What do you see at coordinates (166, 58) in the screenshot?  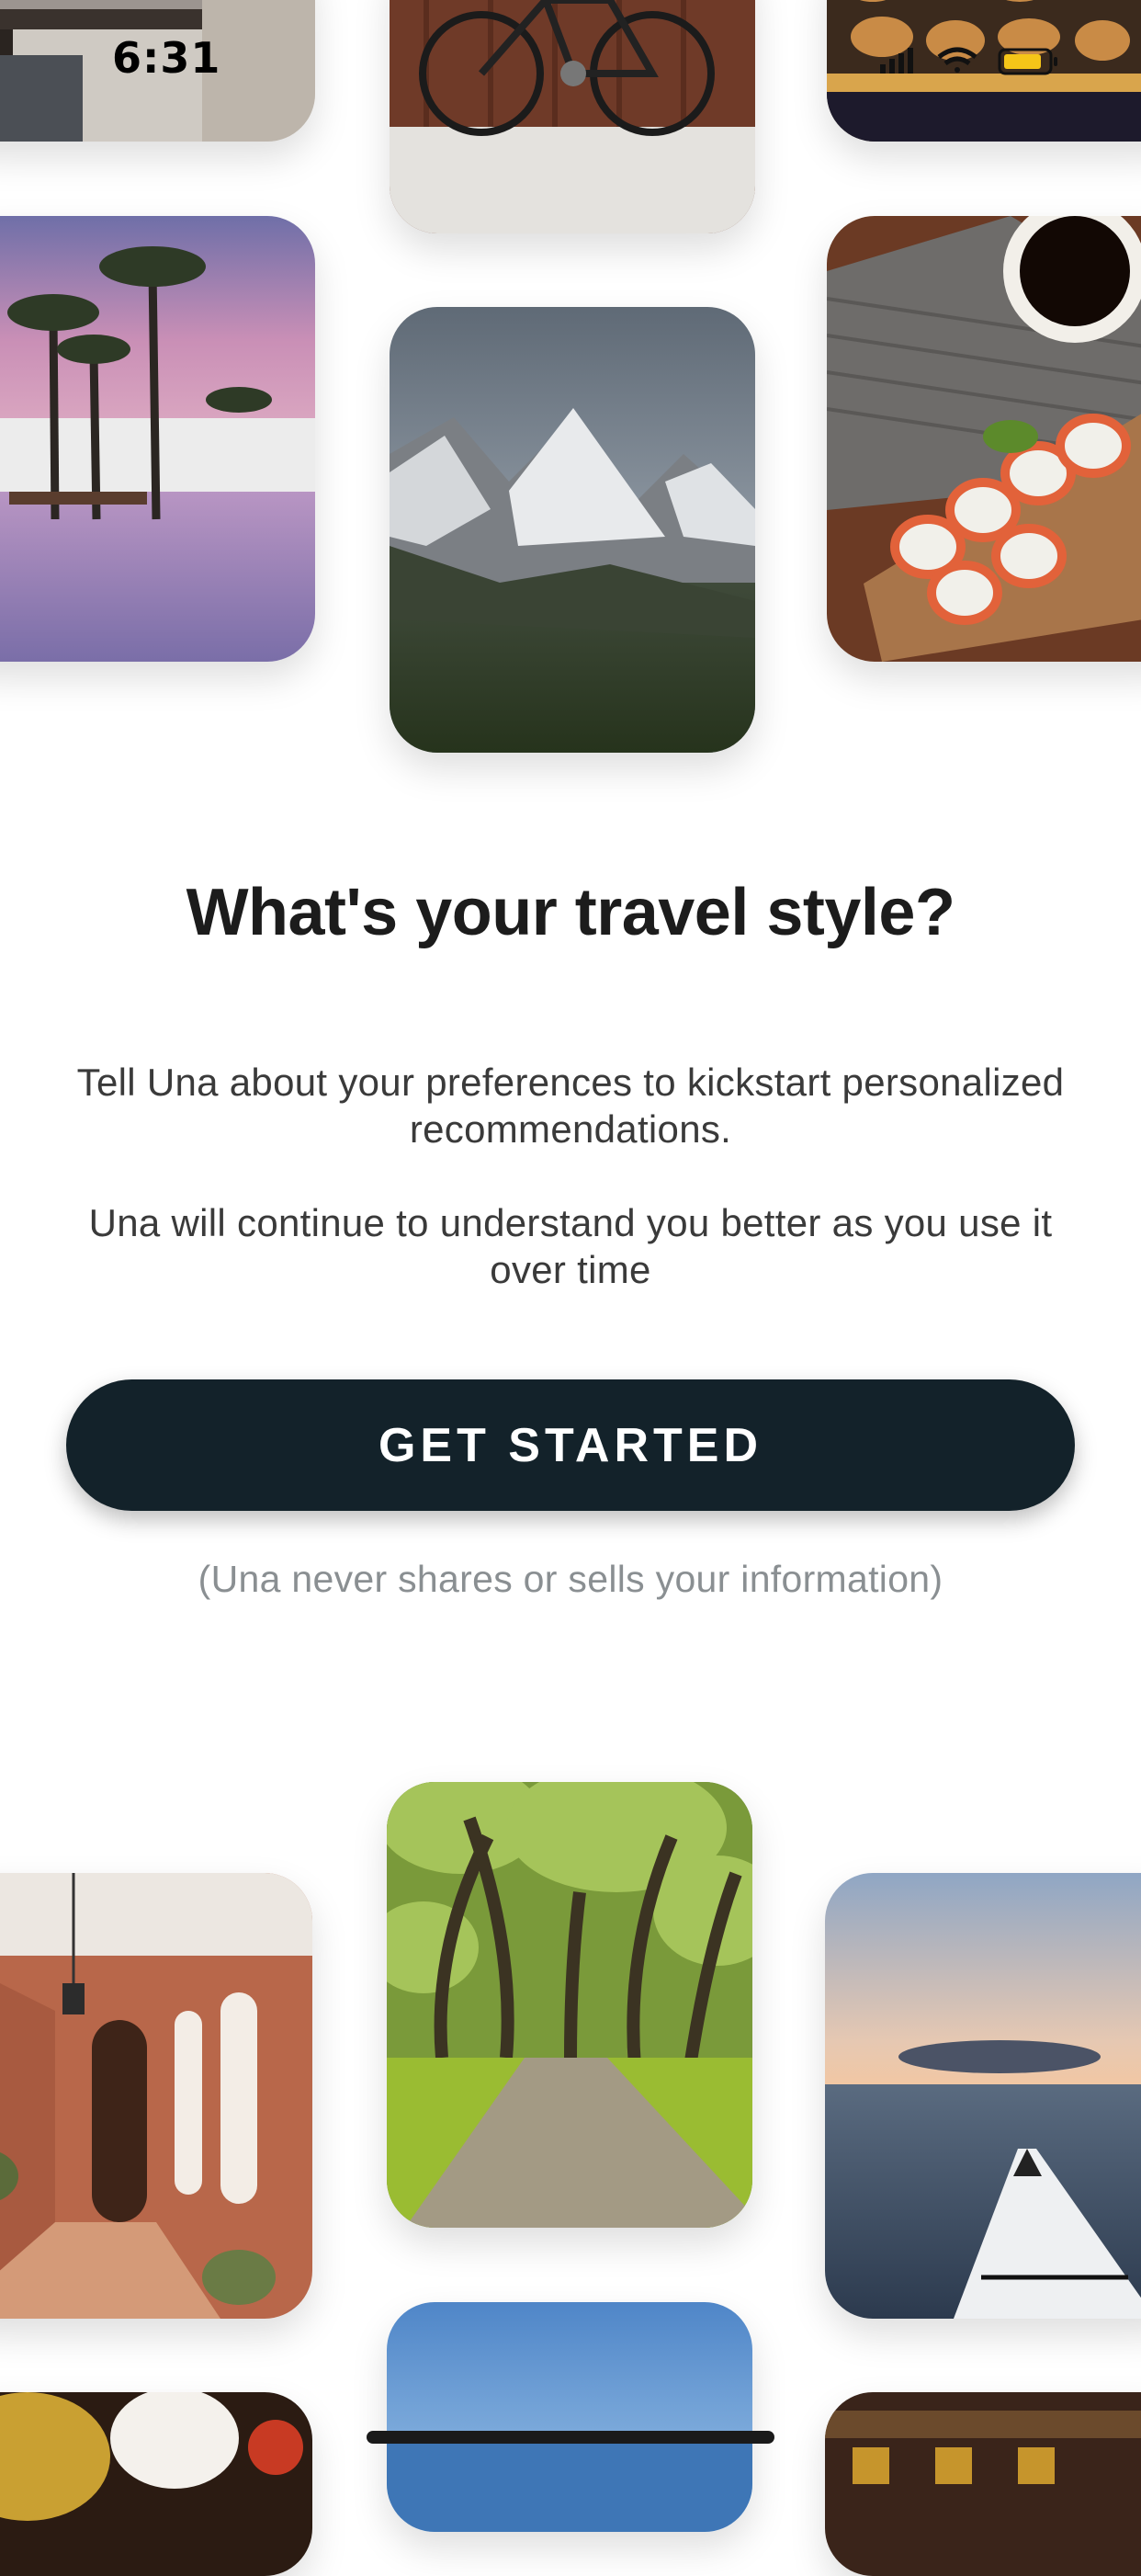 I see `status-time: 6:31` at bounding box center [166, 58].